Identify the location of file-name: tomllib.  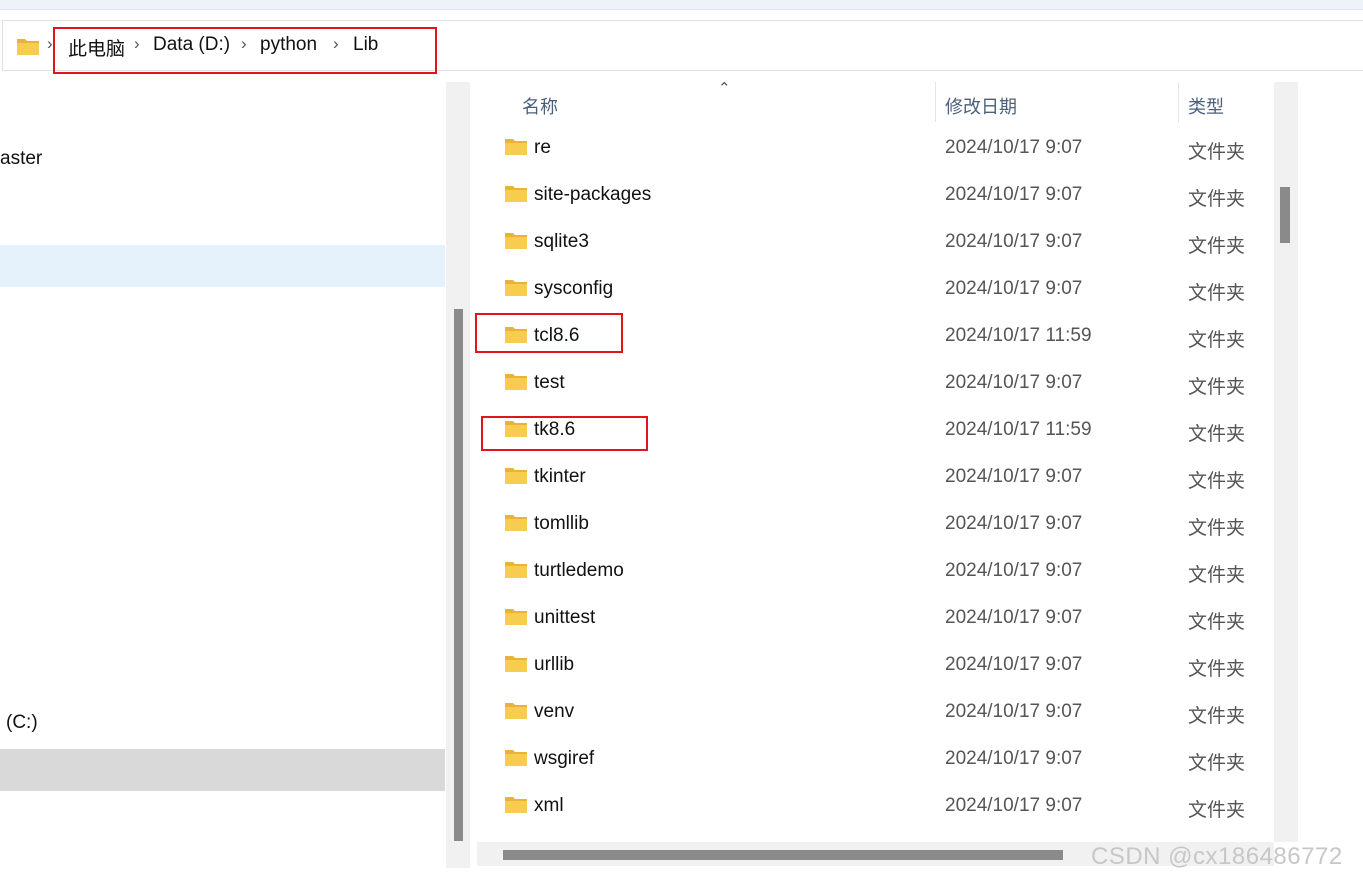
(561, 524).